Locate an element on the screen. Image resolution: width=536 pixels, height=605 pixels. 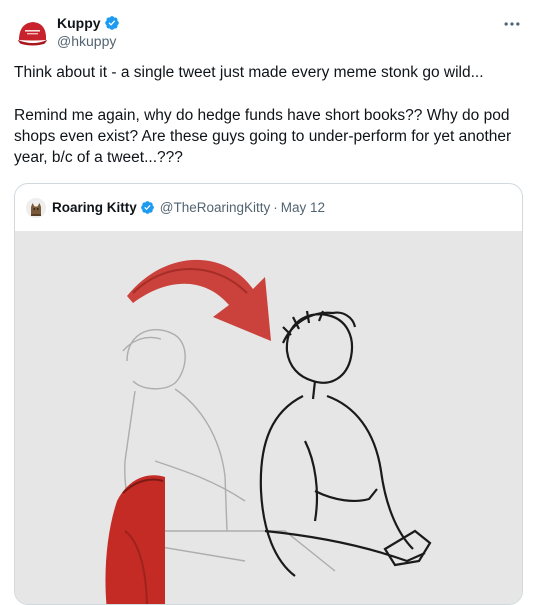
avatar is located at coordinates (32, 32).